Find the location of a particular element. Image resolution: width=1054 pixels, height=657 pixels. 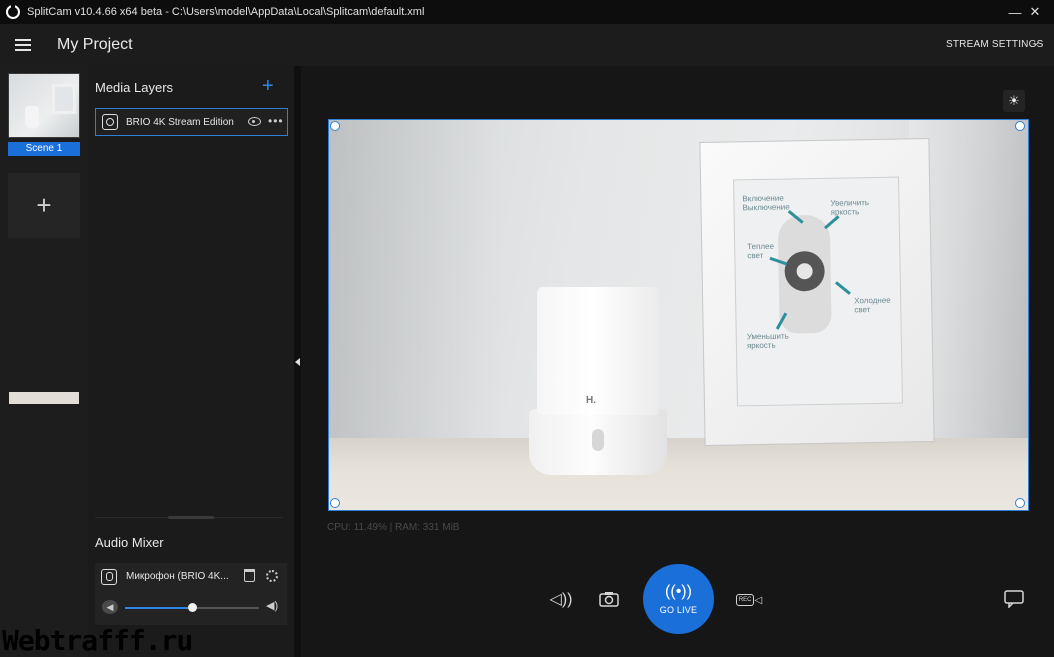

scene-thumbnail is located at coordinates (44, 238).